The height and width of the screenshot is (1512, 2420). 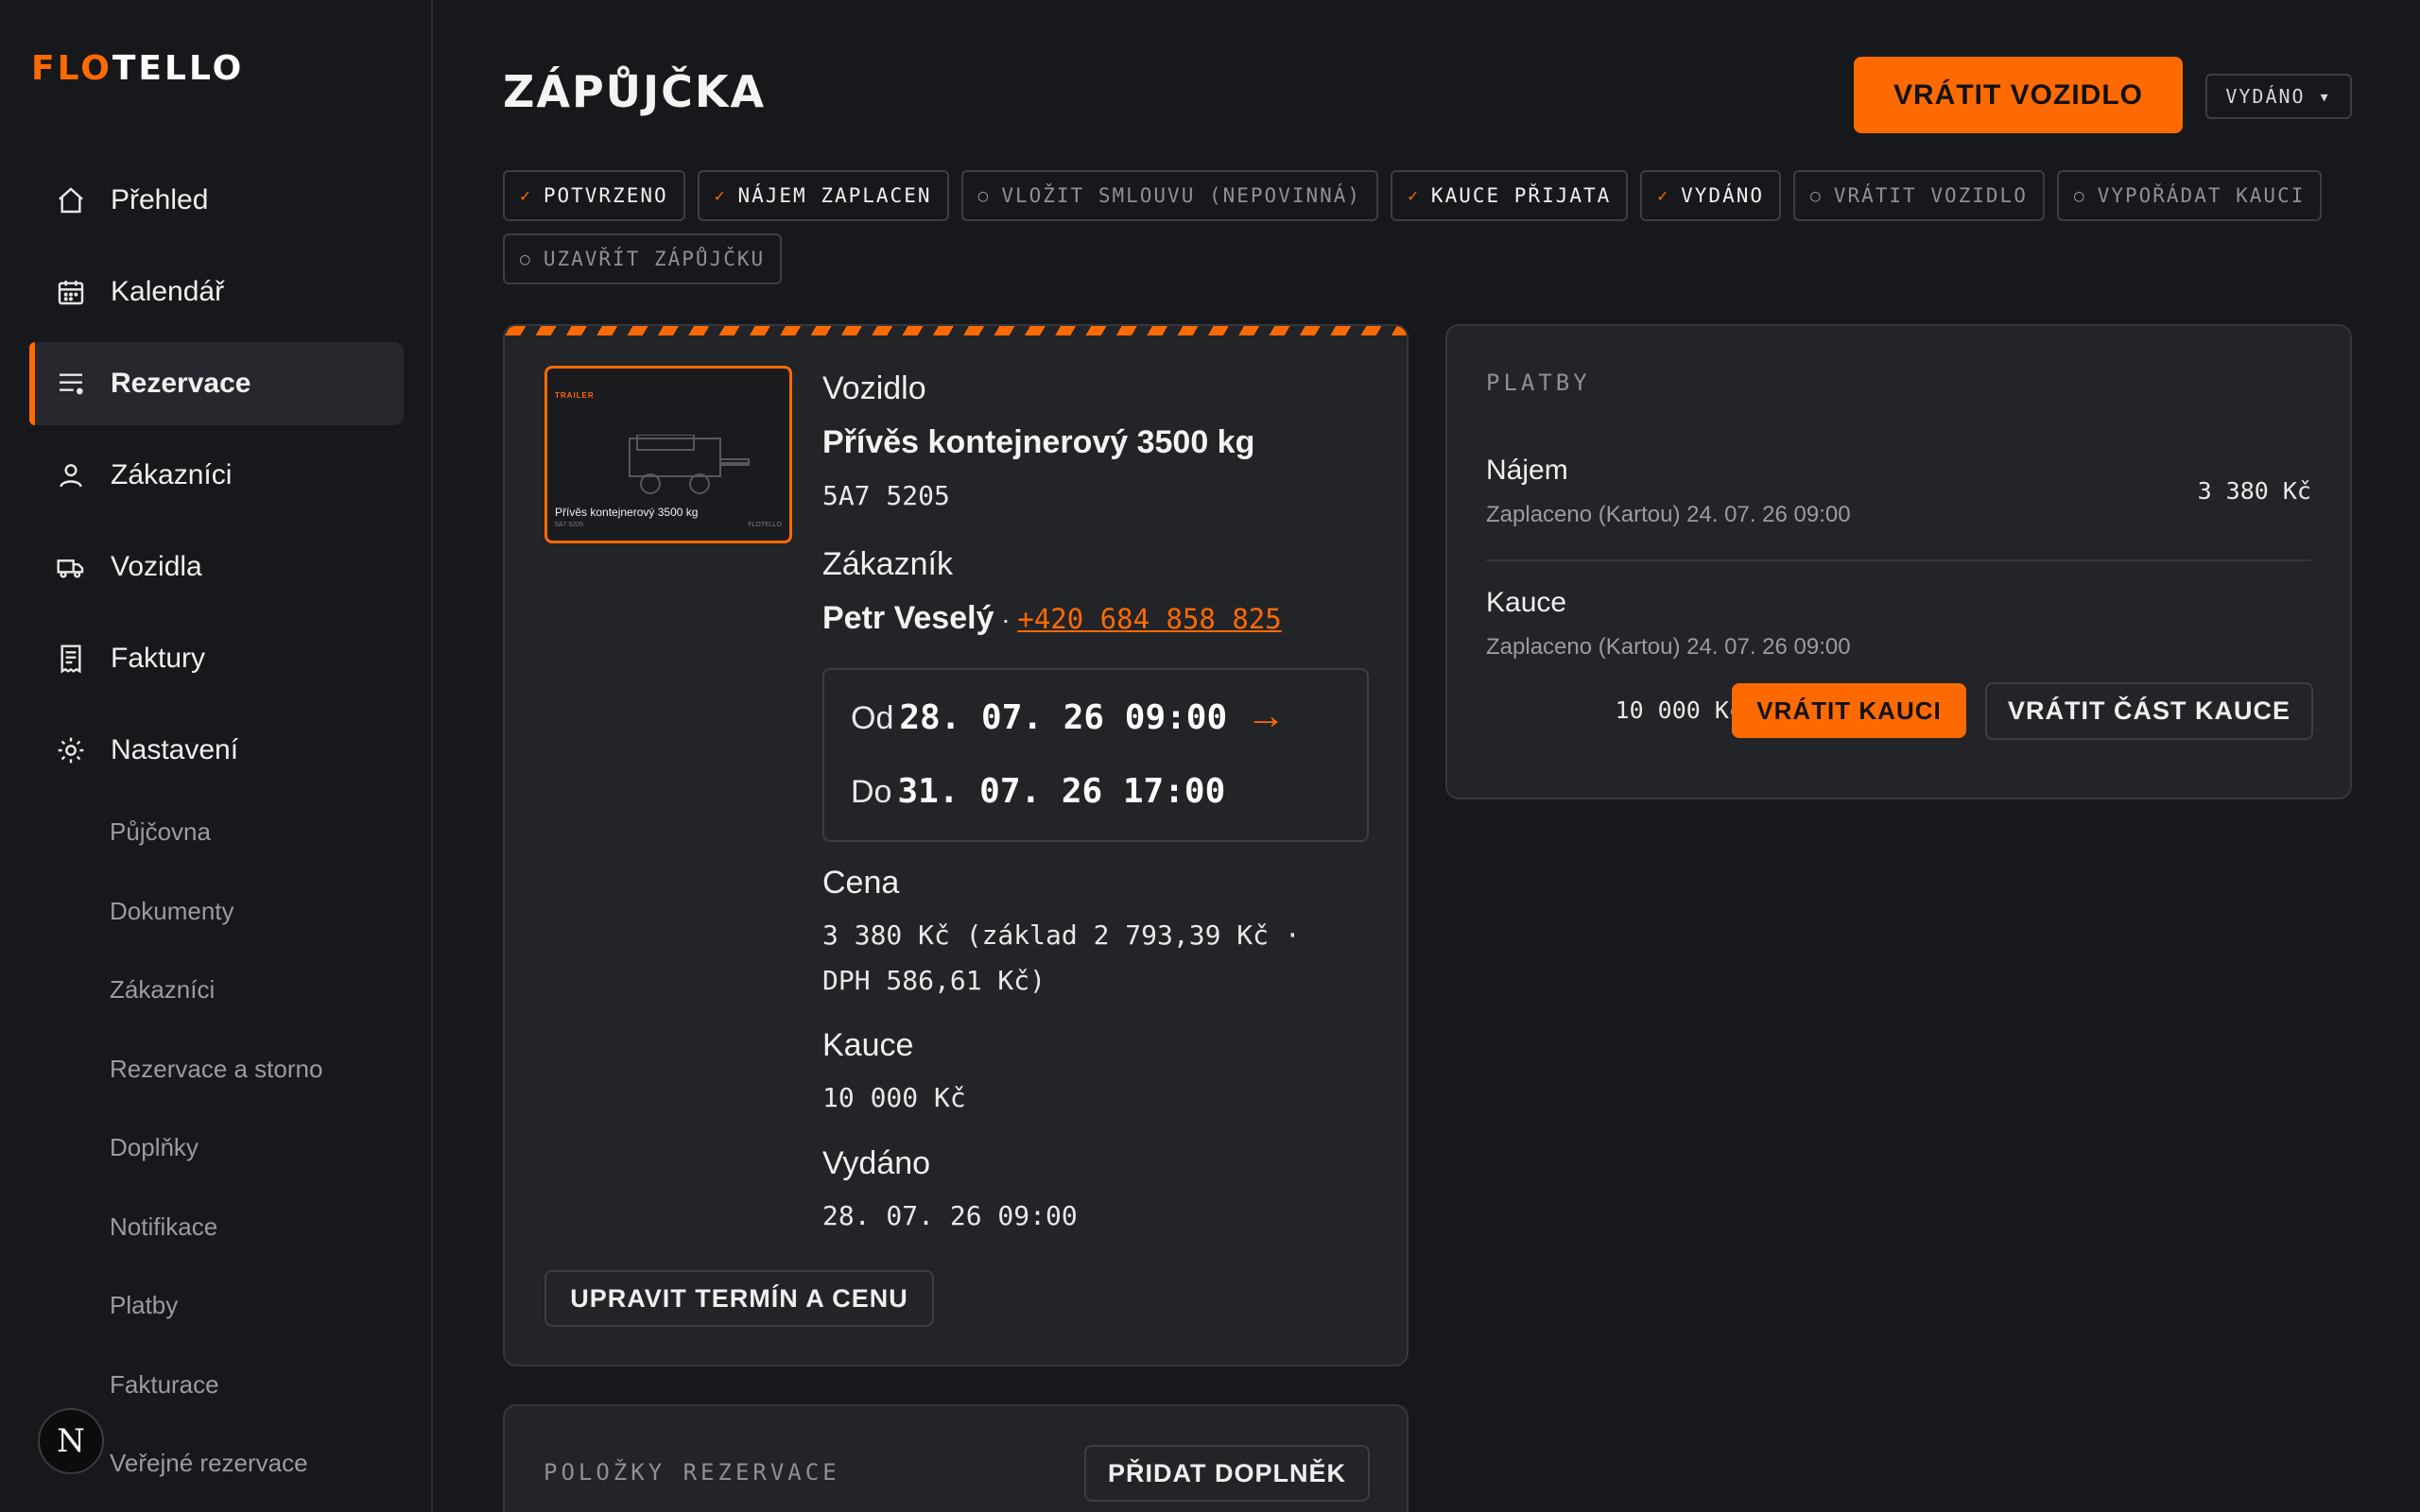 What do you see at coordinates (1068, 715) in the screenshot?
I see `date-from-row: Od 28. 07. 26 09:00 →` at bounding box center [1068, 715].